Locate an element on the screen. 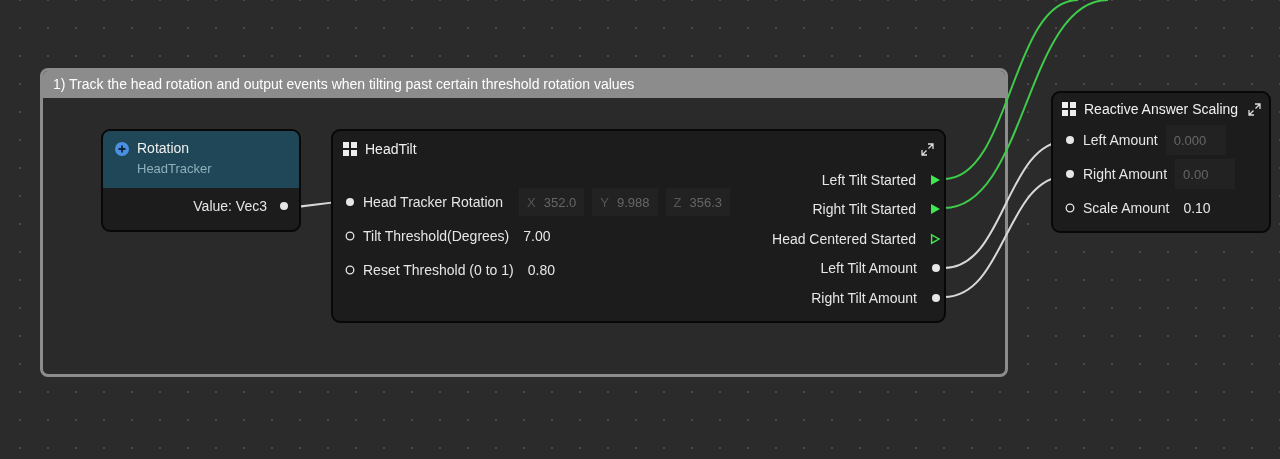  port-label: Right Tilt Started is located at coordinates (864, 209).